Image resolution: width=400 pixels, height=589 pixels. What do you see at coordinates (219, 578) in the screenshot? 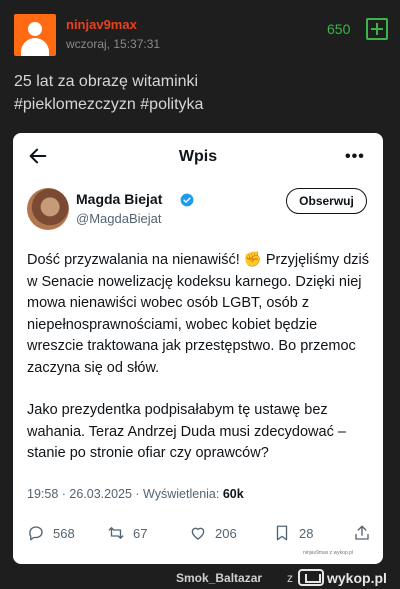
I see `footer-author: Smok_Baltazar` at bounding box center [219, 578].